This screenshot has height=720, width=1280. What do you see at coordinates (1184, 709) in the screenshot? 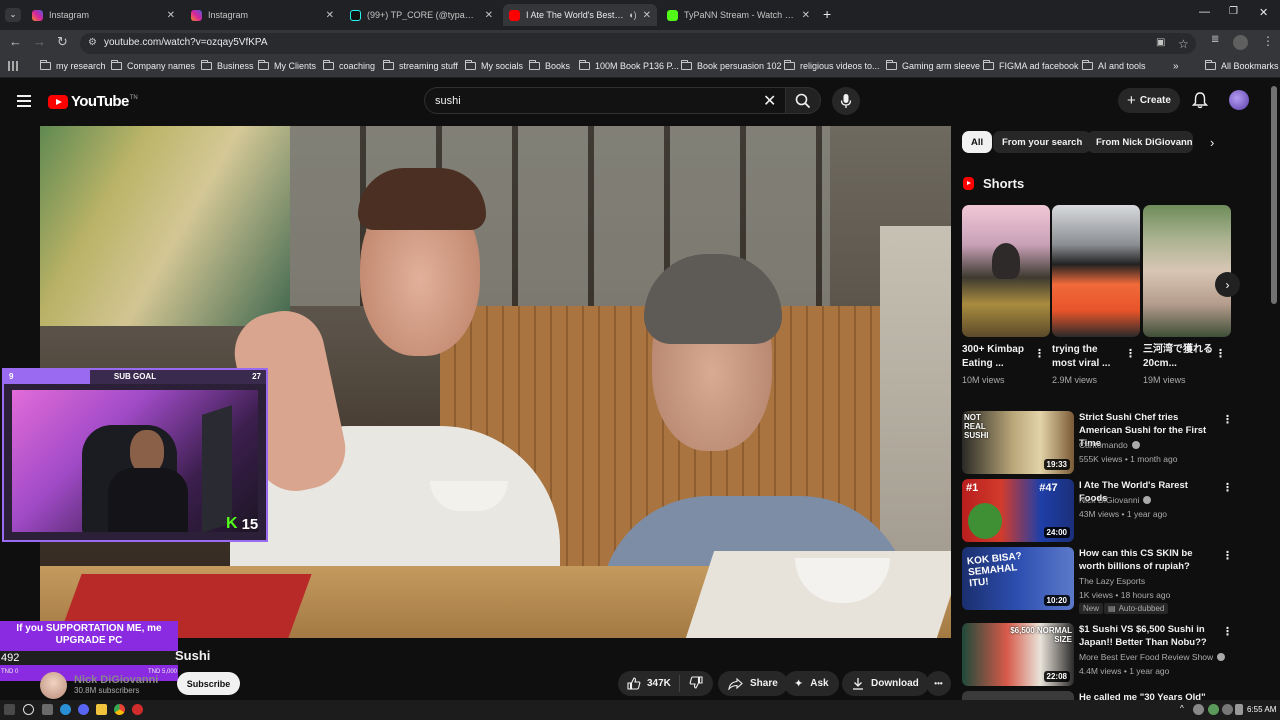
I see `tray-chevron-icon: ^` at bounding box center [1184, 709].